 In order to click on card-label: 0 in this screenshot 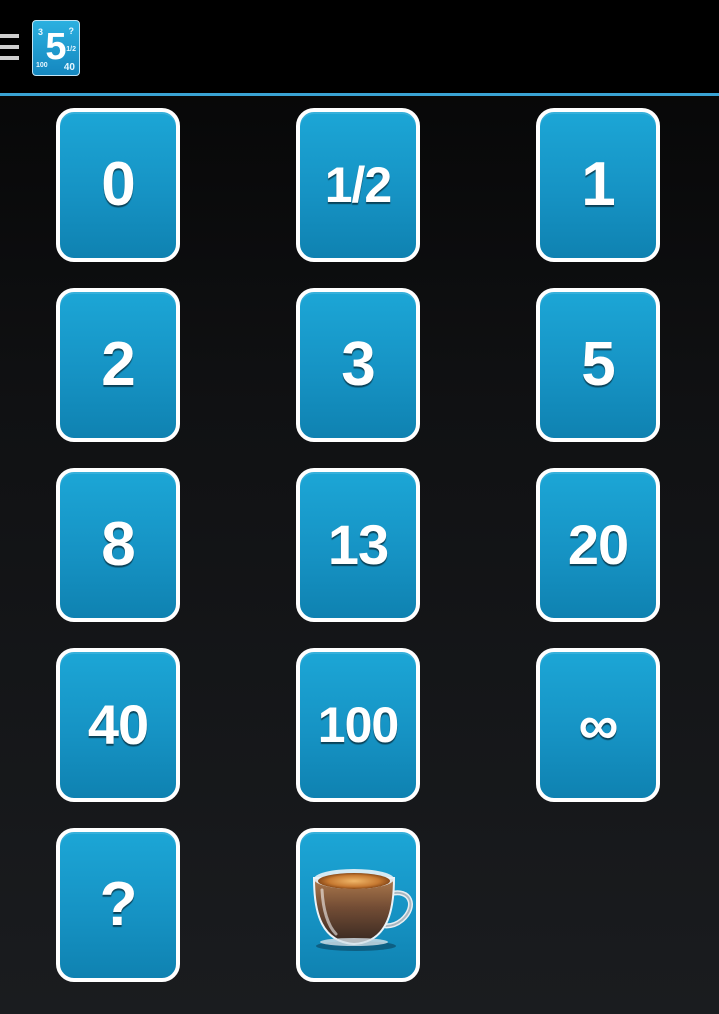, I will do `click(118, 184)`.